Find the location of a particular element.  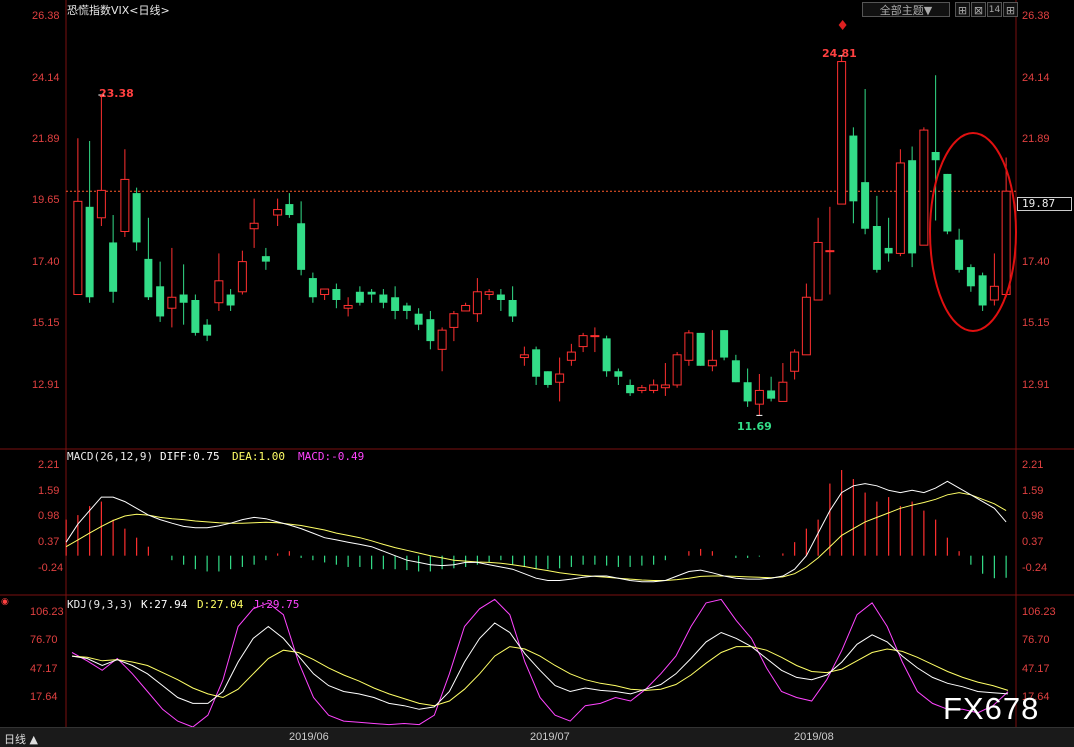

price-axis-right-6: 12.91 is located at coordinates (1036, 385).